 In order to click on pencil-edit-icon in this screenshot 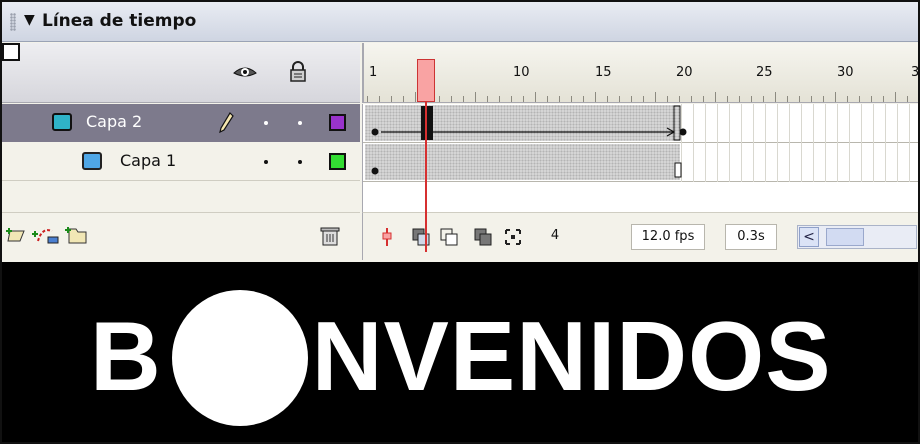, I will do `click(226, 123)`.